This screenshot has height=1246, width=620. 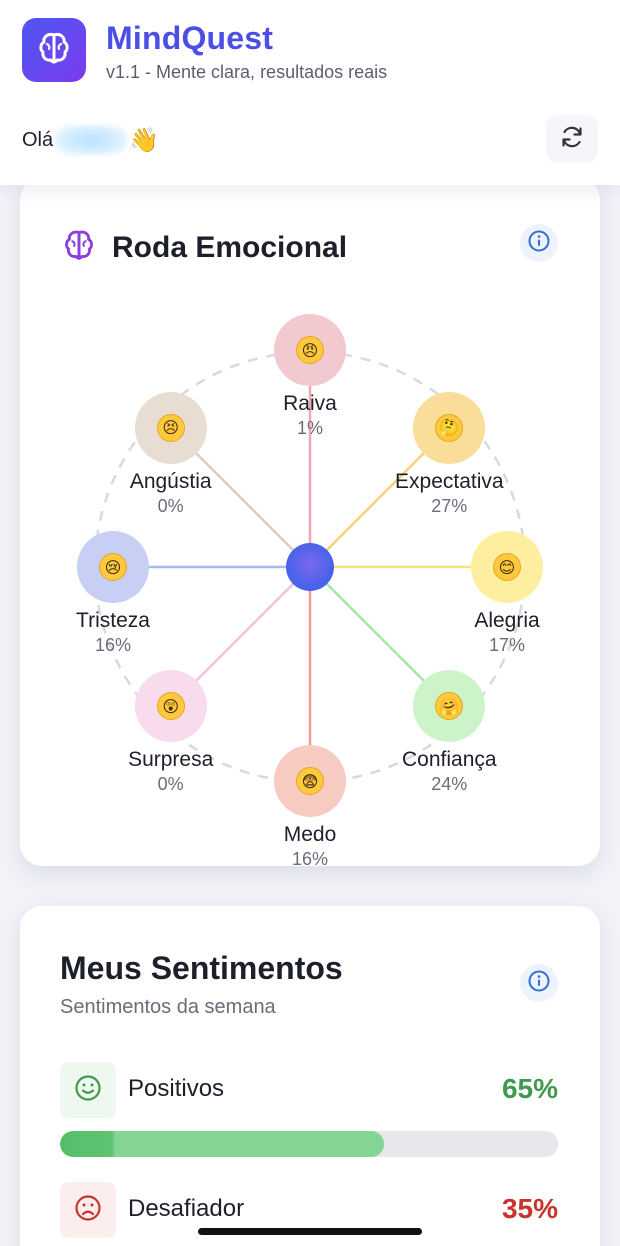 I want to click on smile-icon, so click(x=88, y=1090).